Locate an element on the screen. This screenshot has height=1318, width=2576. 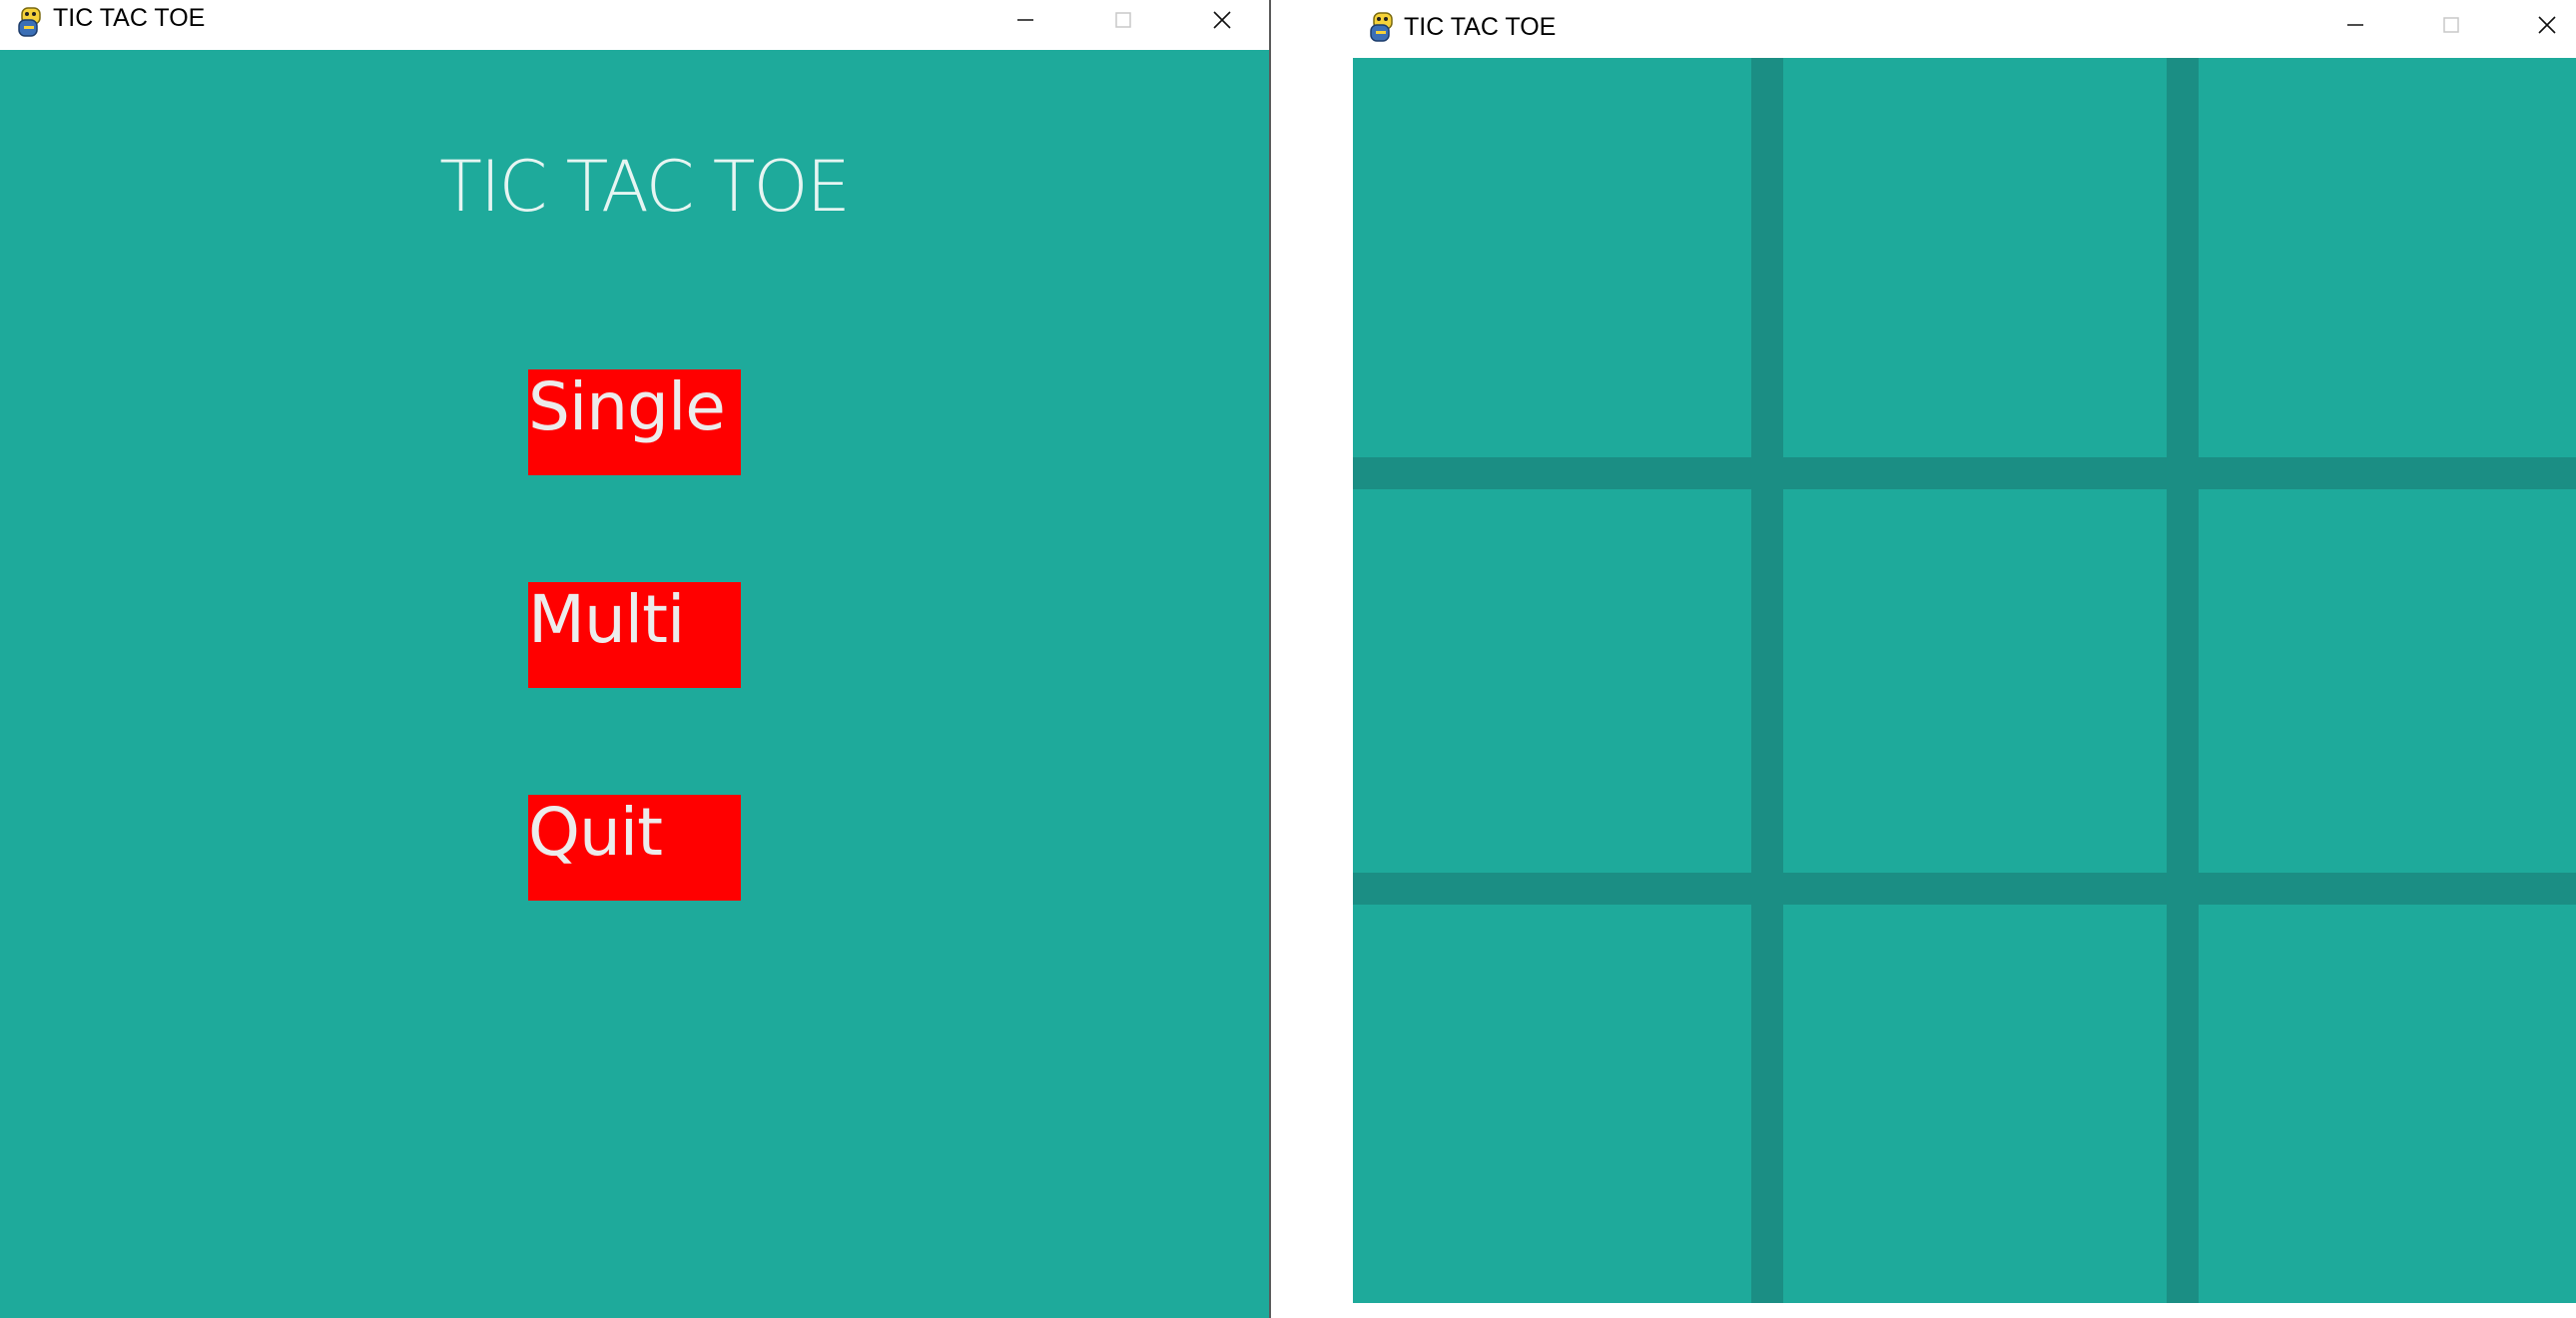
board-cell-r2-c3 is located at coordinates (2387, 681).